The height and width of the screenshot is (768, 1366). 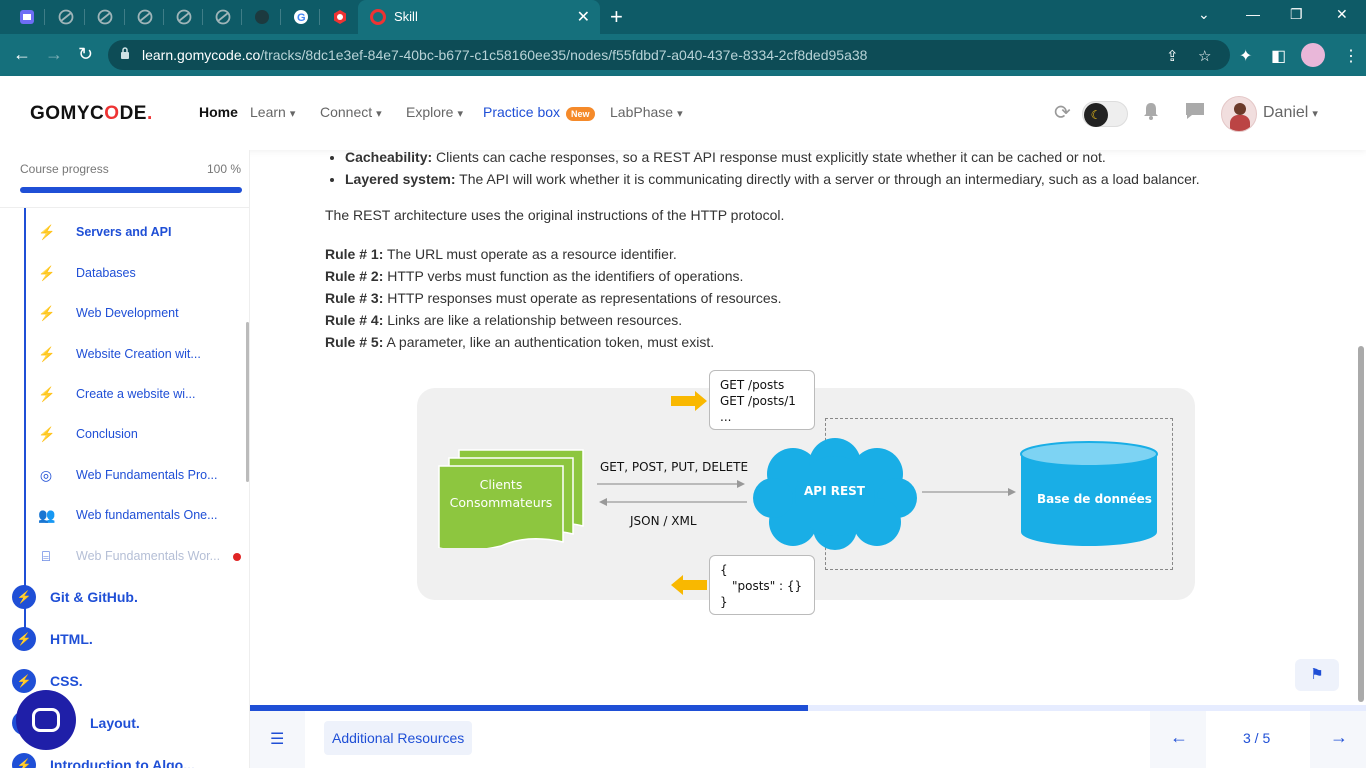 I want to click on dark-mode-toggle: ☾, so click(x=1105, y=114).